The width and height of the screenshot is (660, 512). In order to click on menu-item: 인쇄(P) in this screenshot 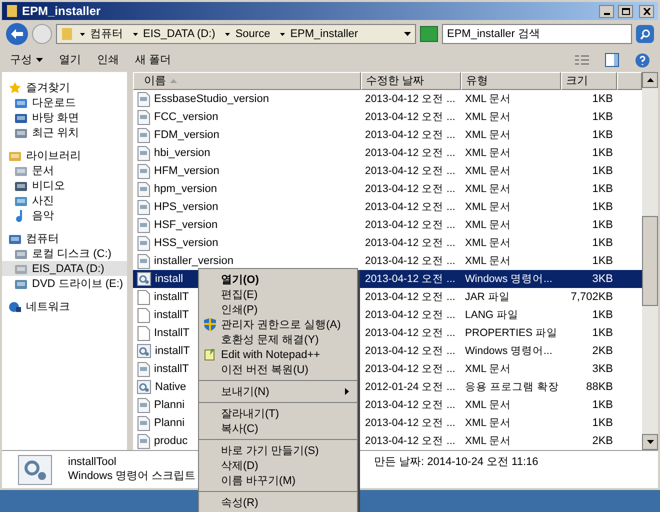, I will do `click(278, 309)`.